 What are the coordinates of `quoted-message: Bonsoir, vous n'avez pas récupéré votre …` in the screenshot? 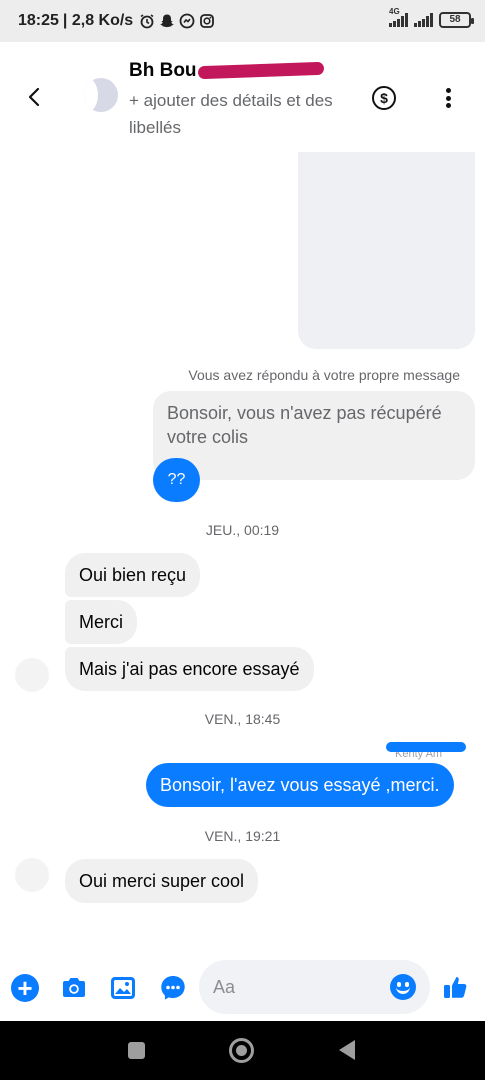 It's located at (314, 435).